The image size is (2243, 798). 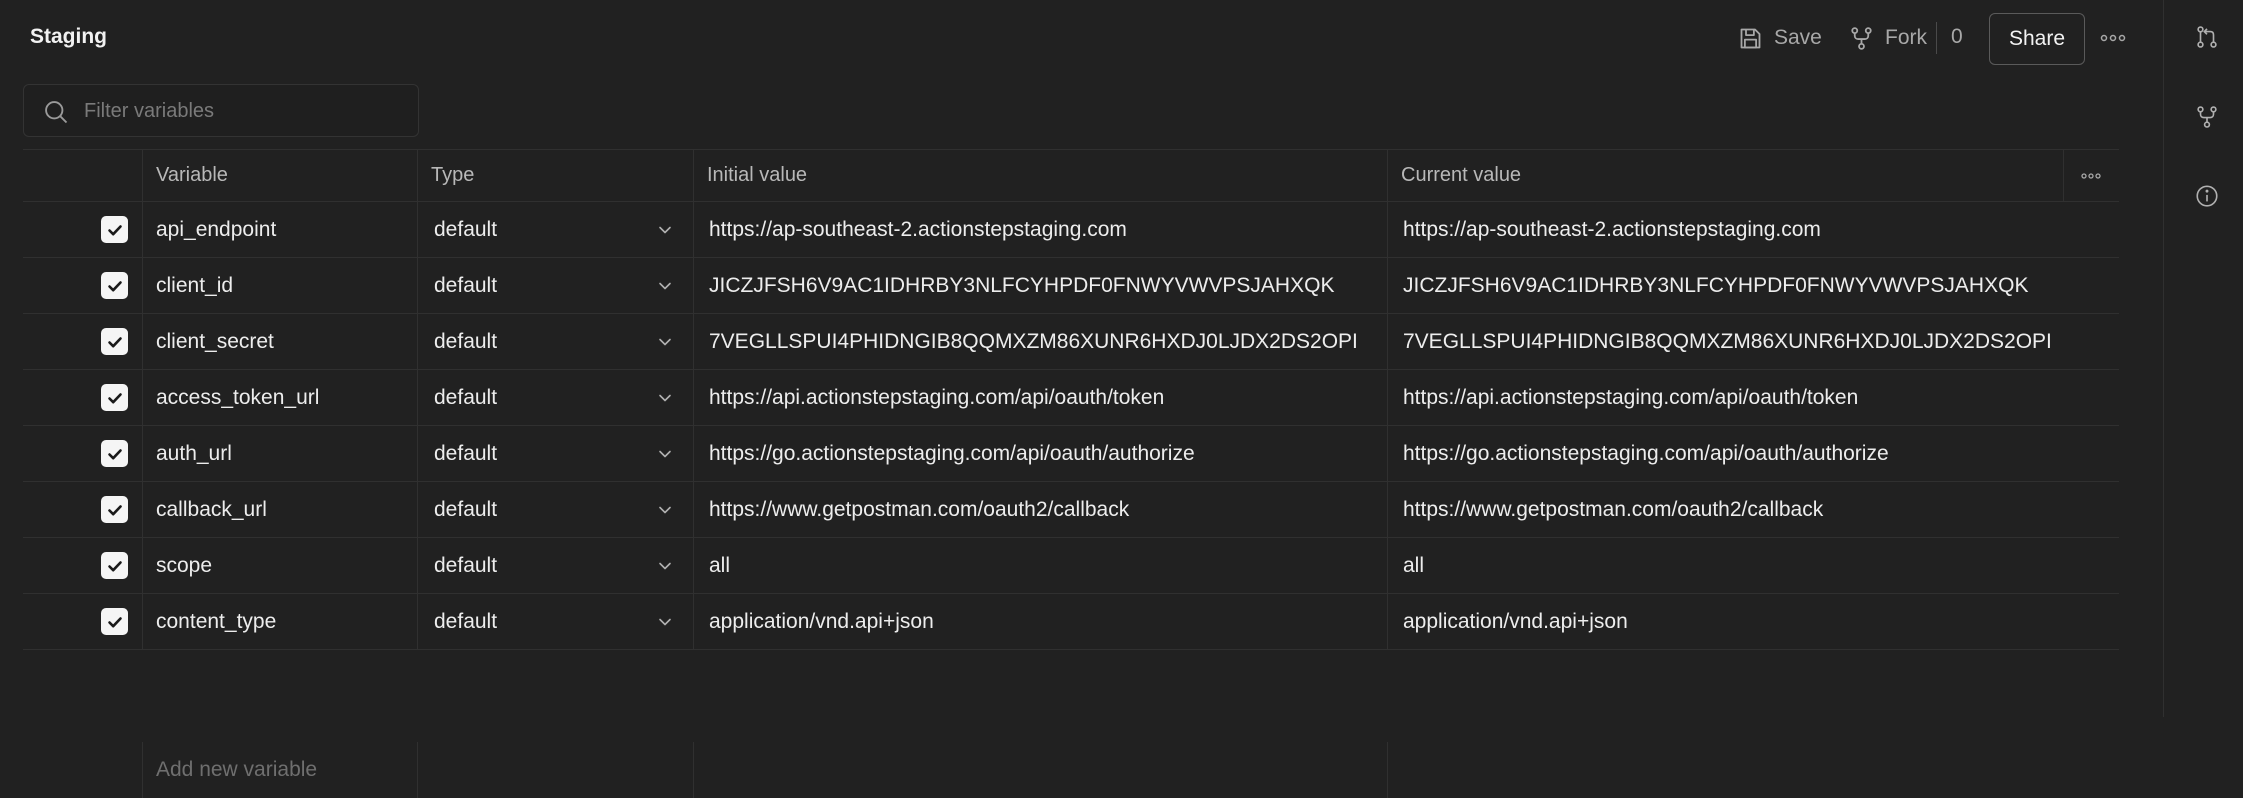 I want to click on table-row: scope default all all, so click(x=1071, y=566).